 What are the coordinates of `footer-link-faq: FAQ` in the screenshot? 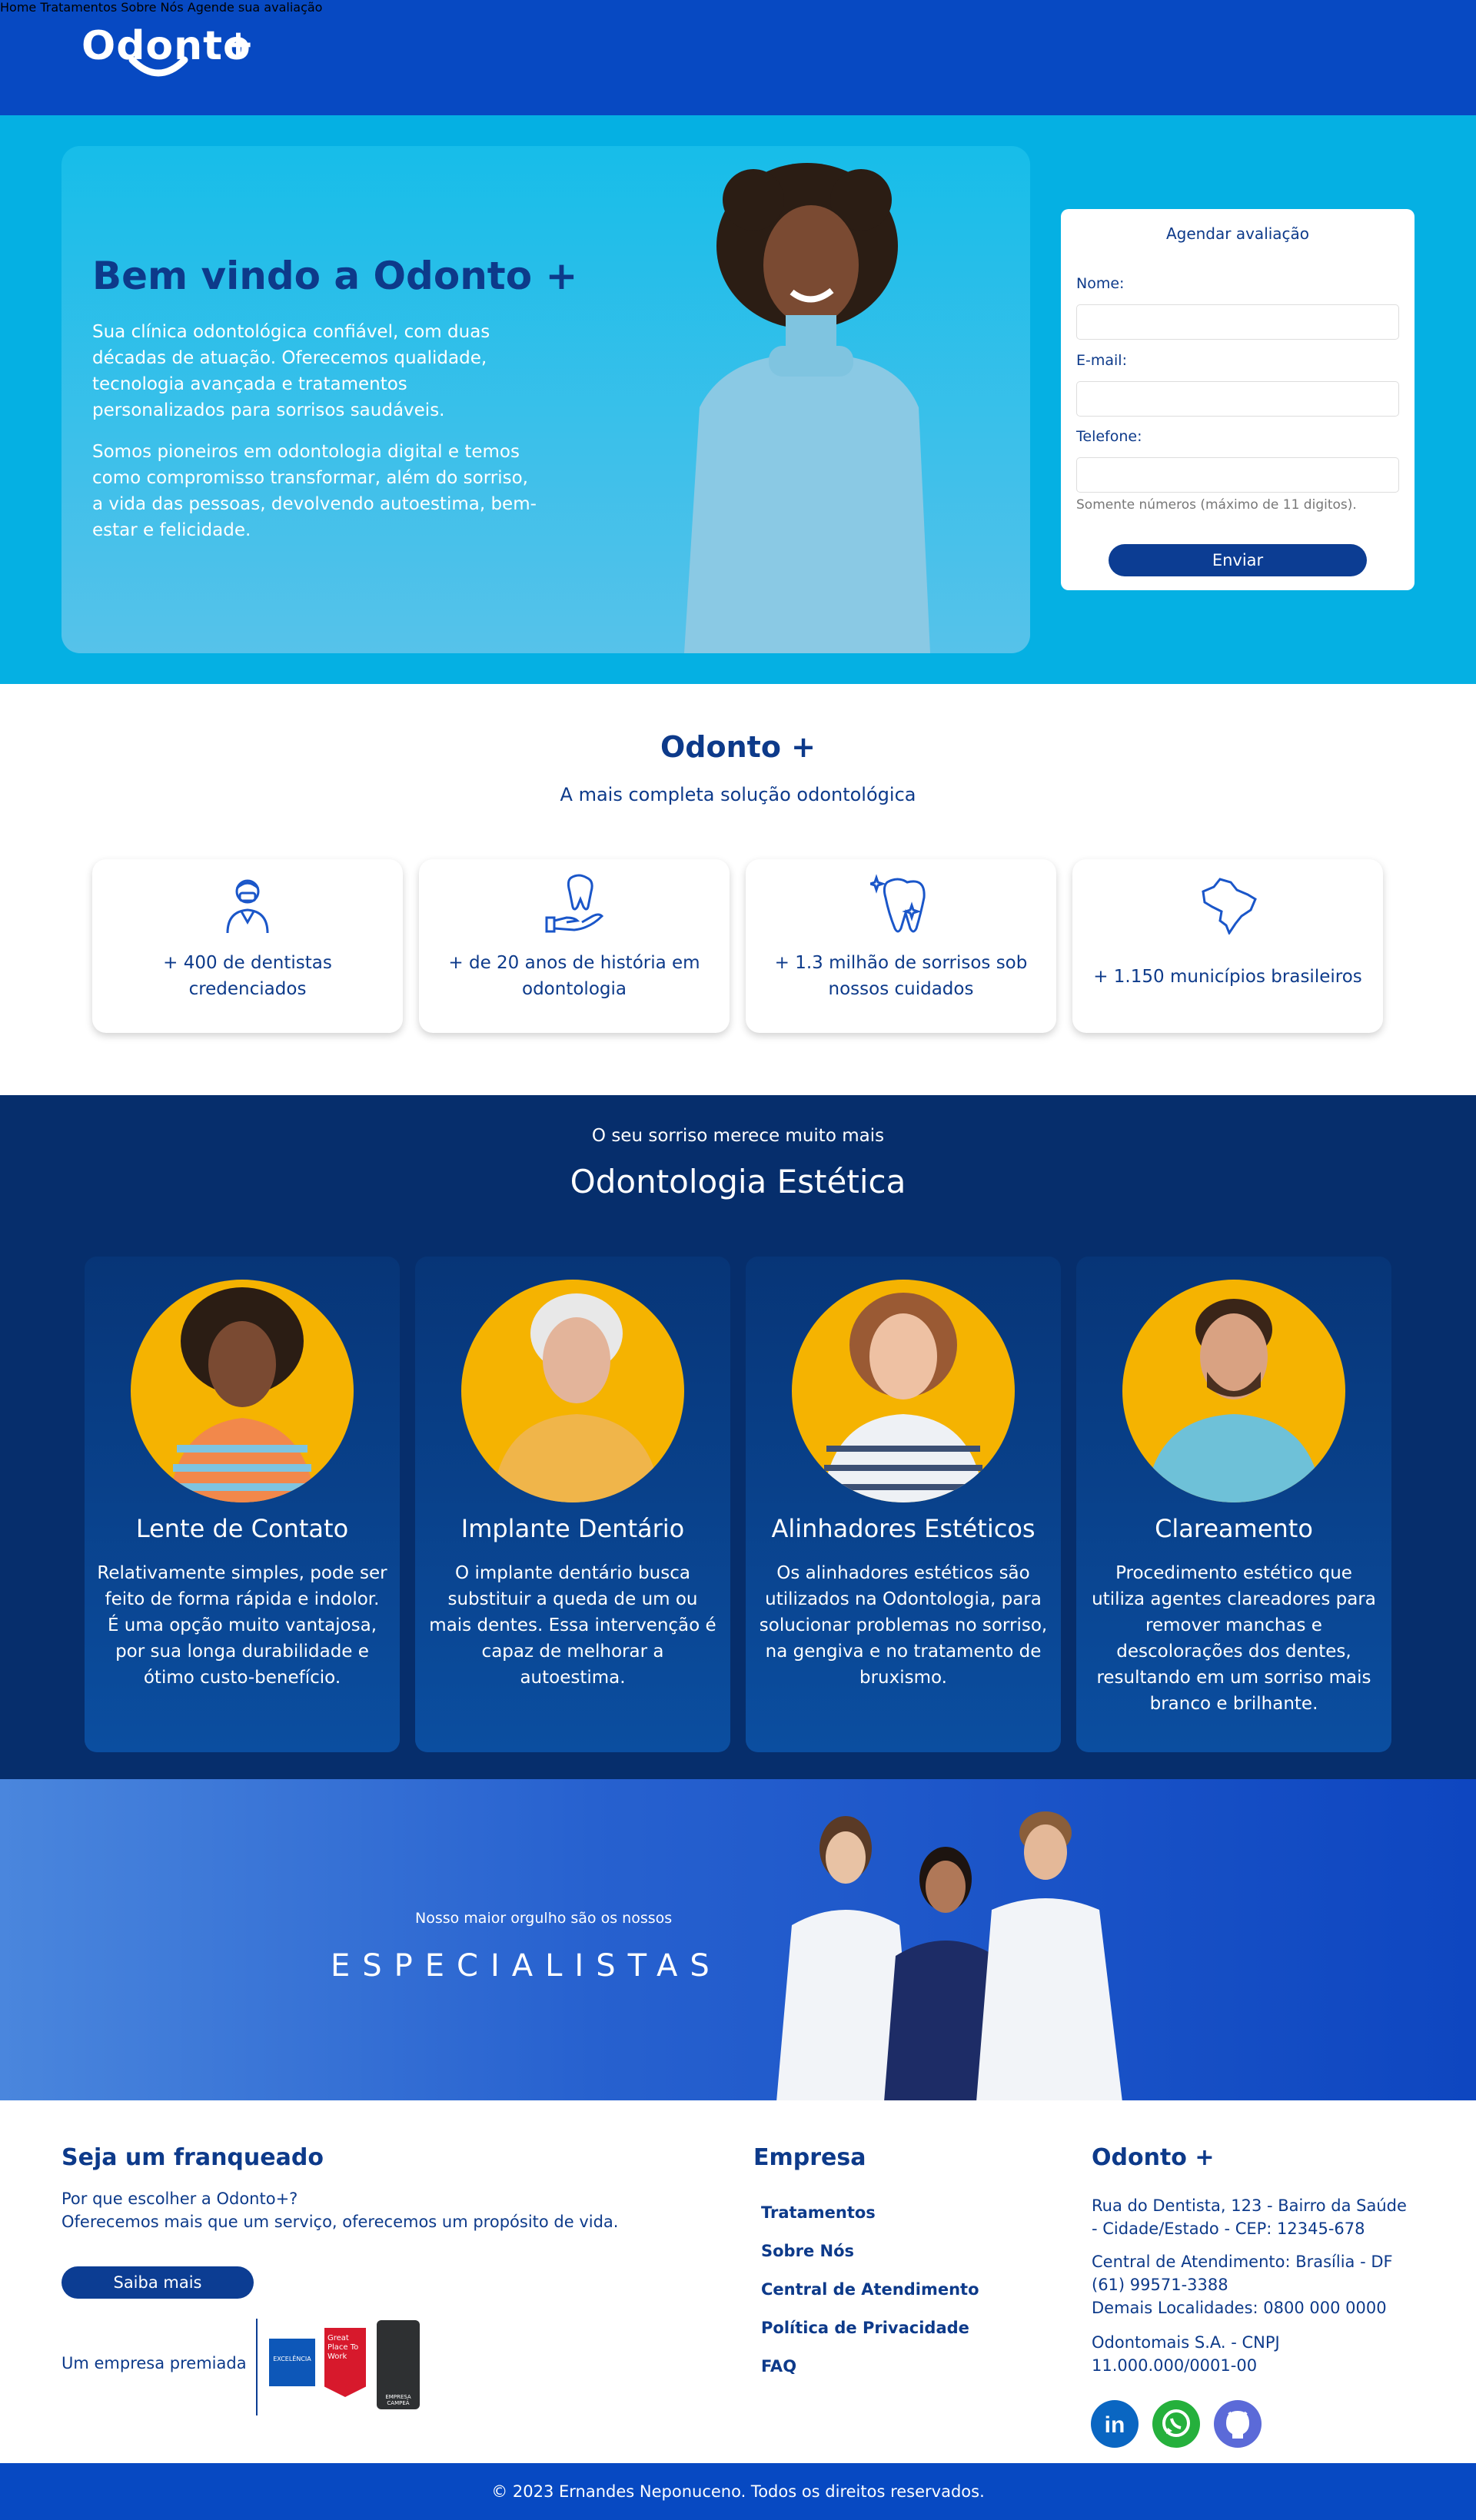 It's located at (778, 2367).